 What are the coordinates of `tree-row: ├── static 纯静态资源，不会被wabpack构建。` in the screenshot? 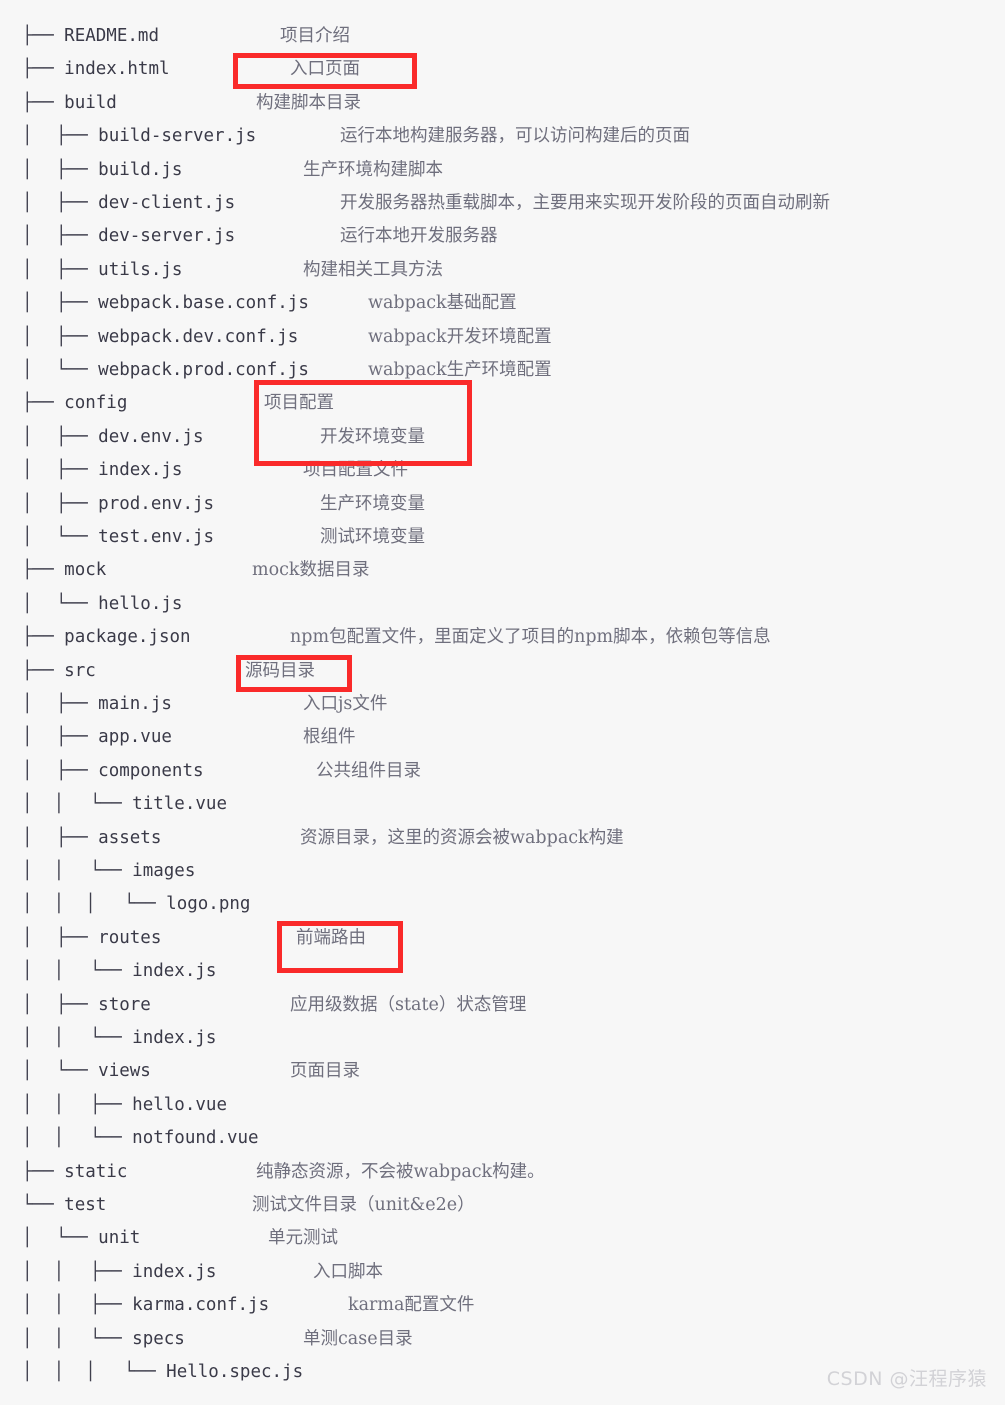 It's located at (502, 1172).